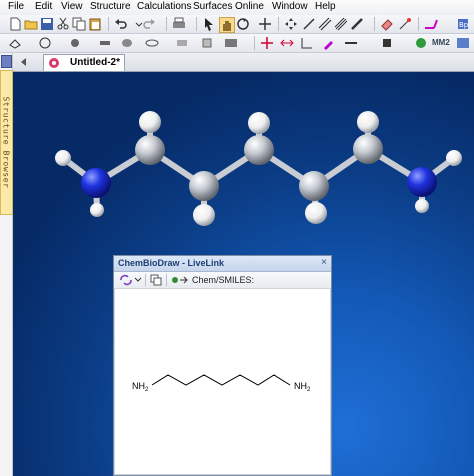 The height and width of the screenshot is (476, 474). Describe the element at coordinates (405, 24) in the screenshot. I see `text-tool-icon` at that location.